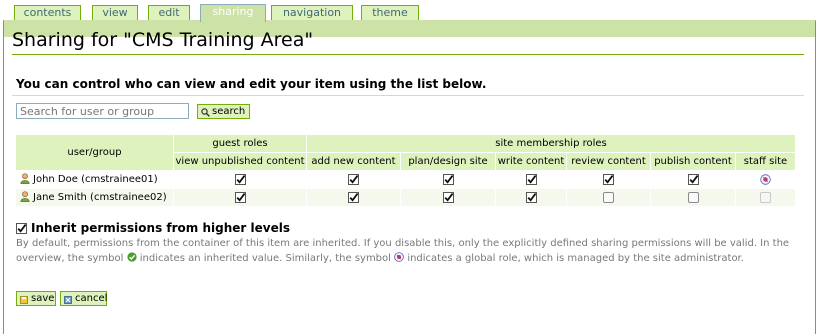 This screenshot has height=334, width=819. What do you see at coordinates (115, 12) in the screenshot?
I see `tab-view: view` at bounding box center [115, 12].